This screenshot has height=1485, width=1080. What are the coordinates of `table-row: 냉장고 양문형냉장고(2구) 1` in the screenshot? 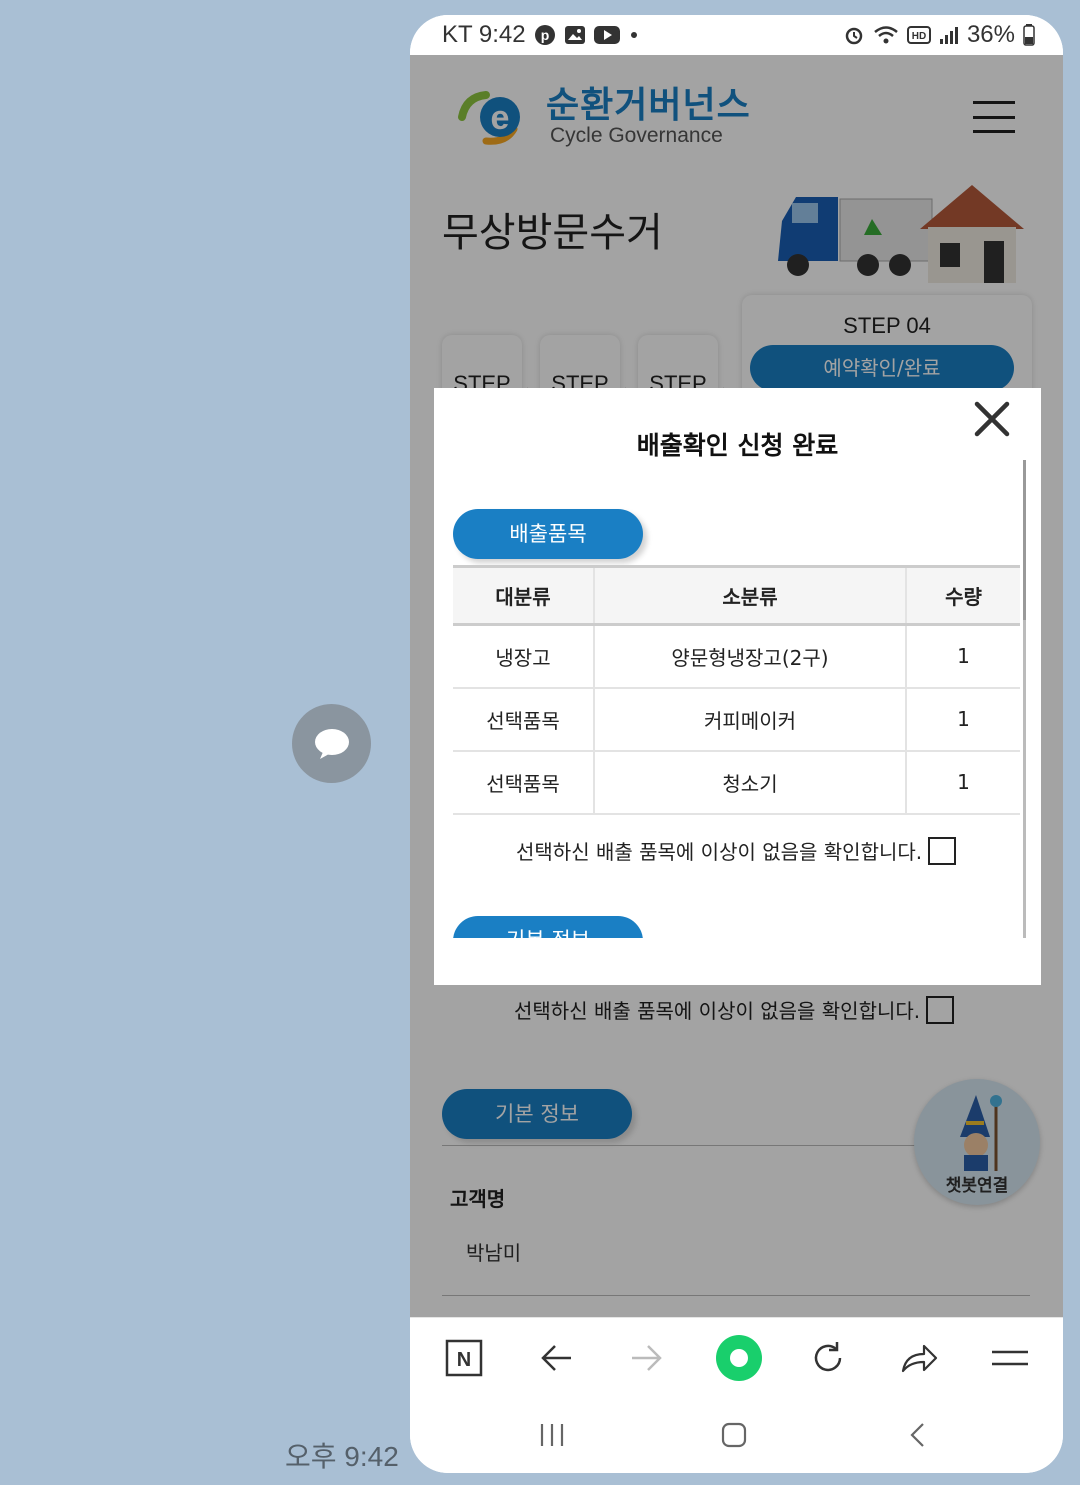 It's located at (736, 656).